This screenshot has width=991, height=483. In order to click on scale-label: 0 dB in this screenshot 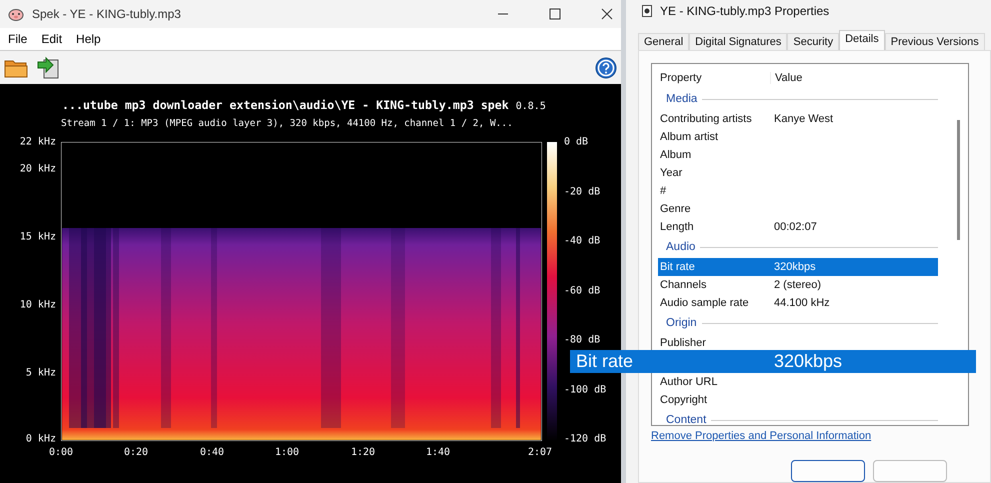, I will do `click(576, 142)`.